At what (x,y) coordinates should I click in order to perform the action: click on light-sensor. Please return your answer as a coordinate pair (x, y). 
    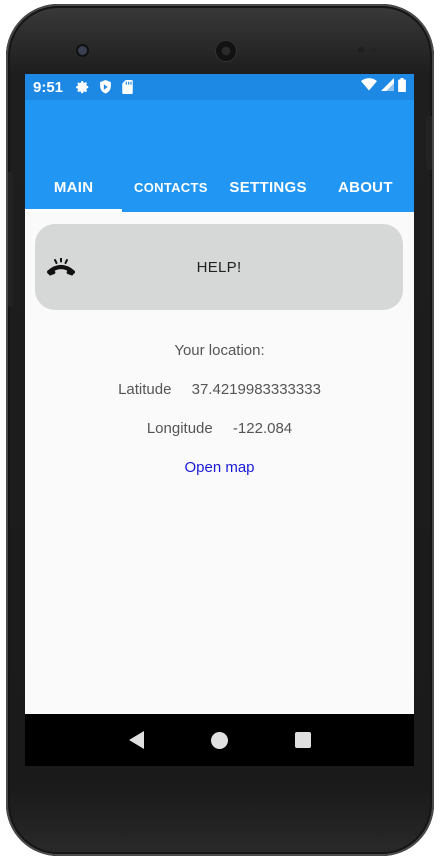
    Looking at the image, I should click on (374, 50).